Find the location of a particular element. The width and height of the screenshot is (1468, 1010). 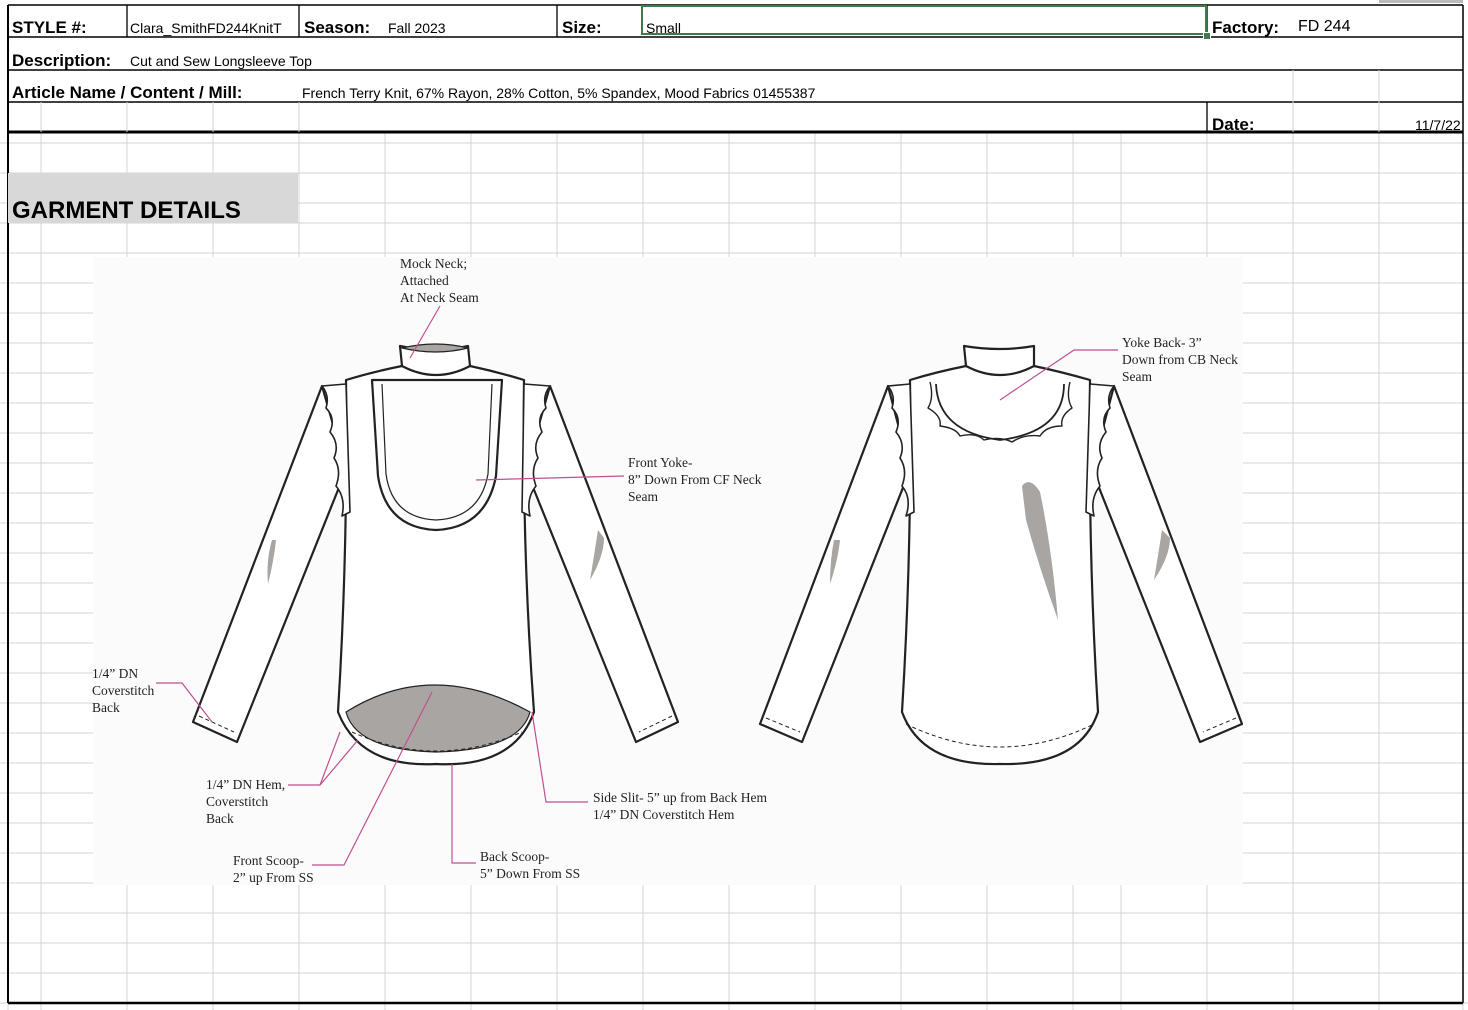

callout-back-scoop: Back Scoop- 5” Down From SS is located at coordinates (530, 865).